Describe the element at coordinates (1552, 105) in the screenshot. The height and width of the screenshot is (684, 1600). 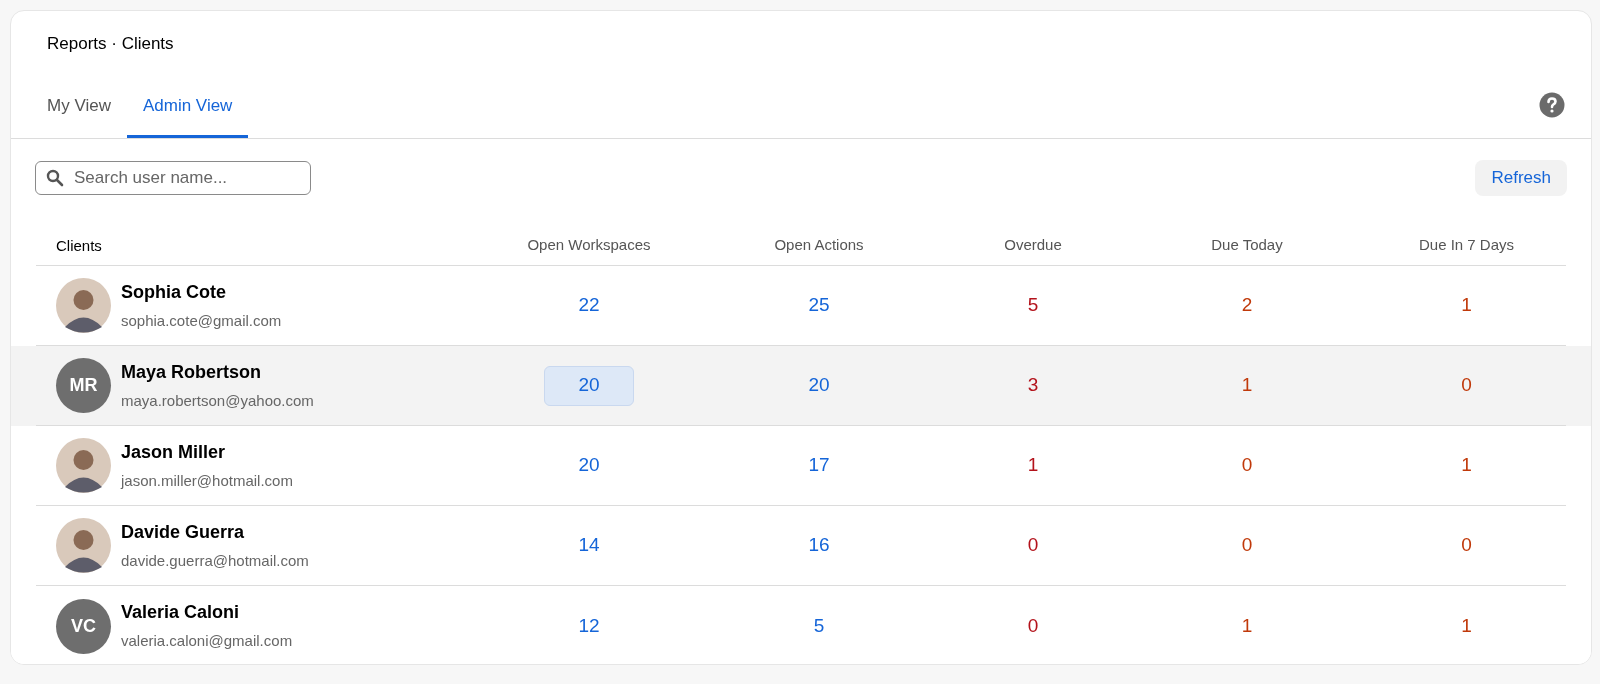
I see `help-icon` at that location.